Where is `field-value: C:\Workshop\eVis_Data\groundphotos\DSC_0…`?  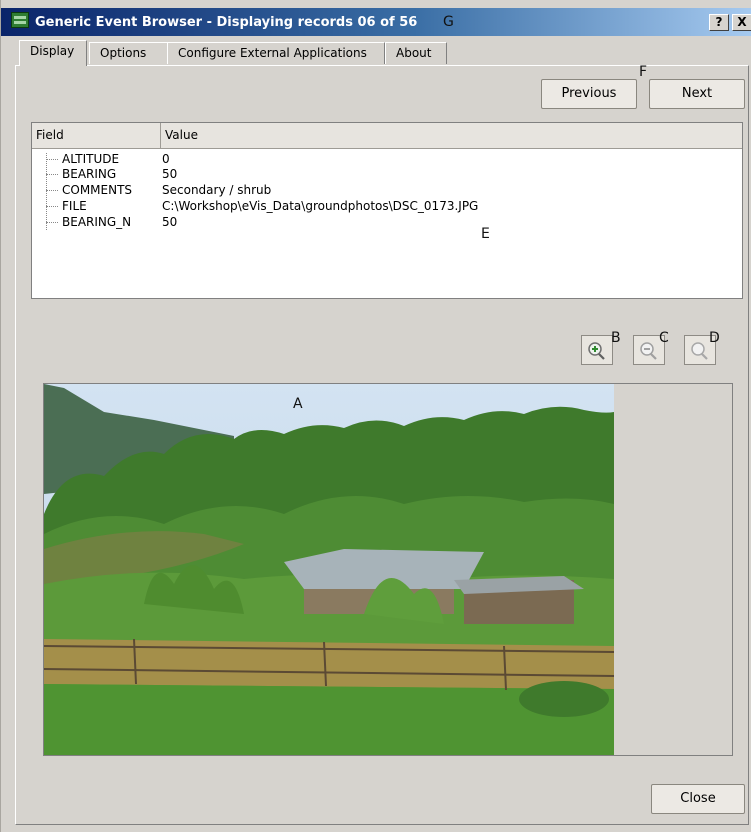
field-value: C:\Workshop\eVis_Data\groundphotos\DSC_0… is located at coordinates (320, 206).